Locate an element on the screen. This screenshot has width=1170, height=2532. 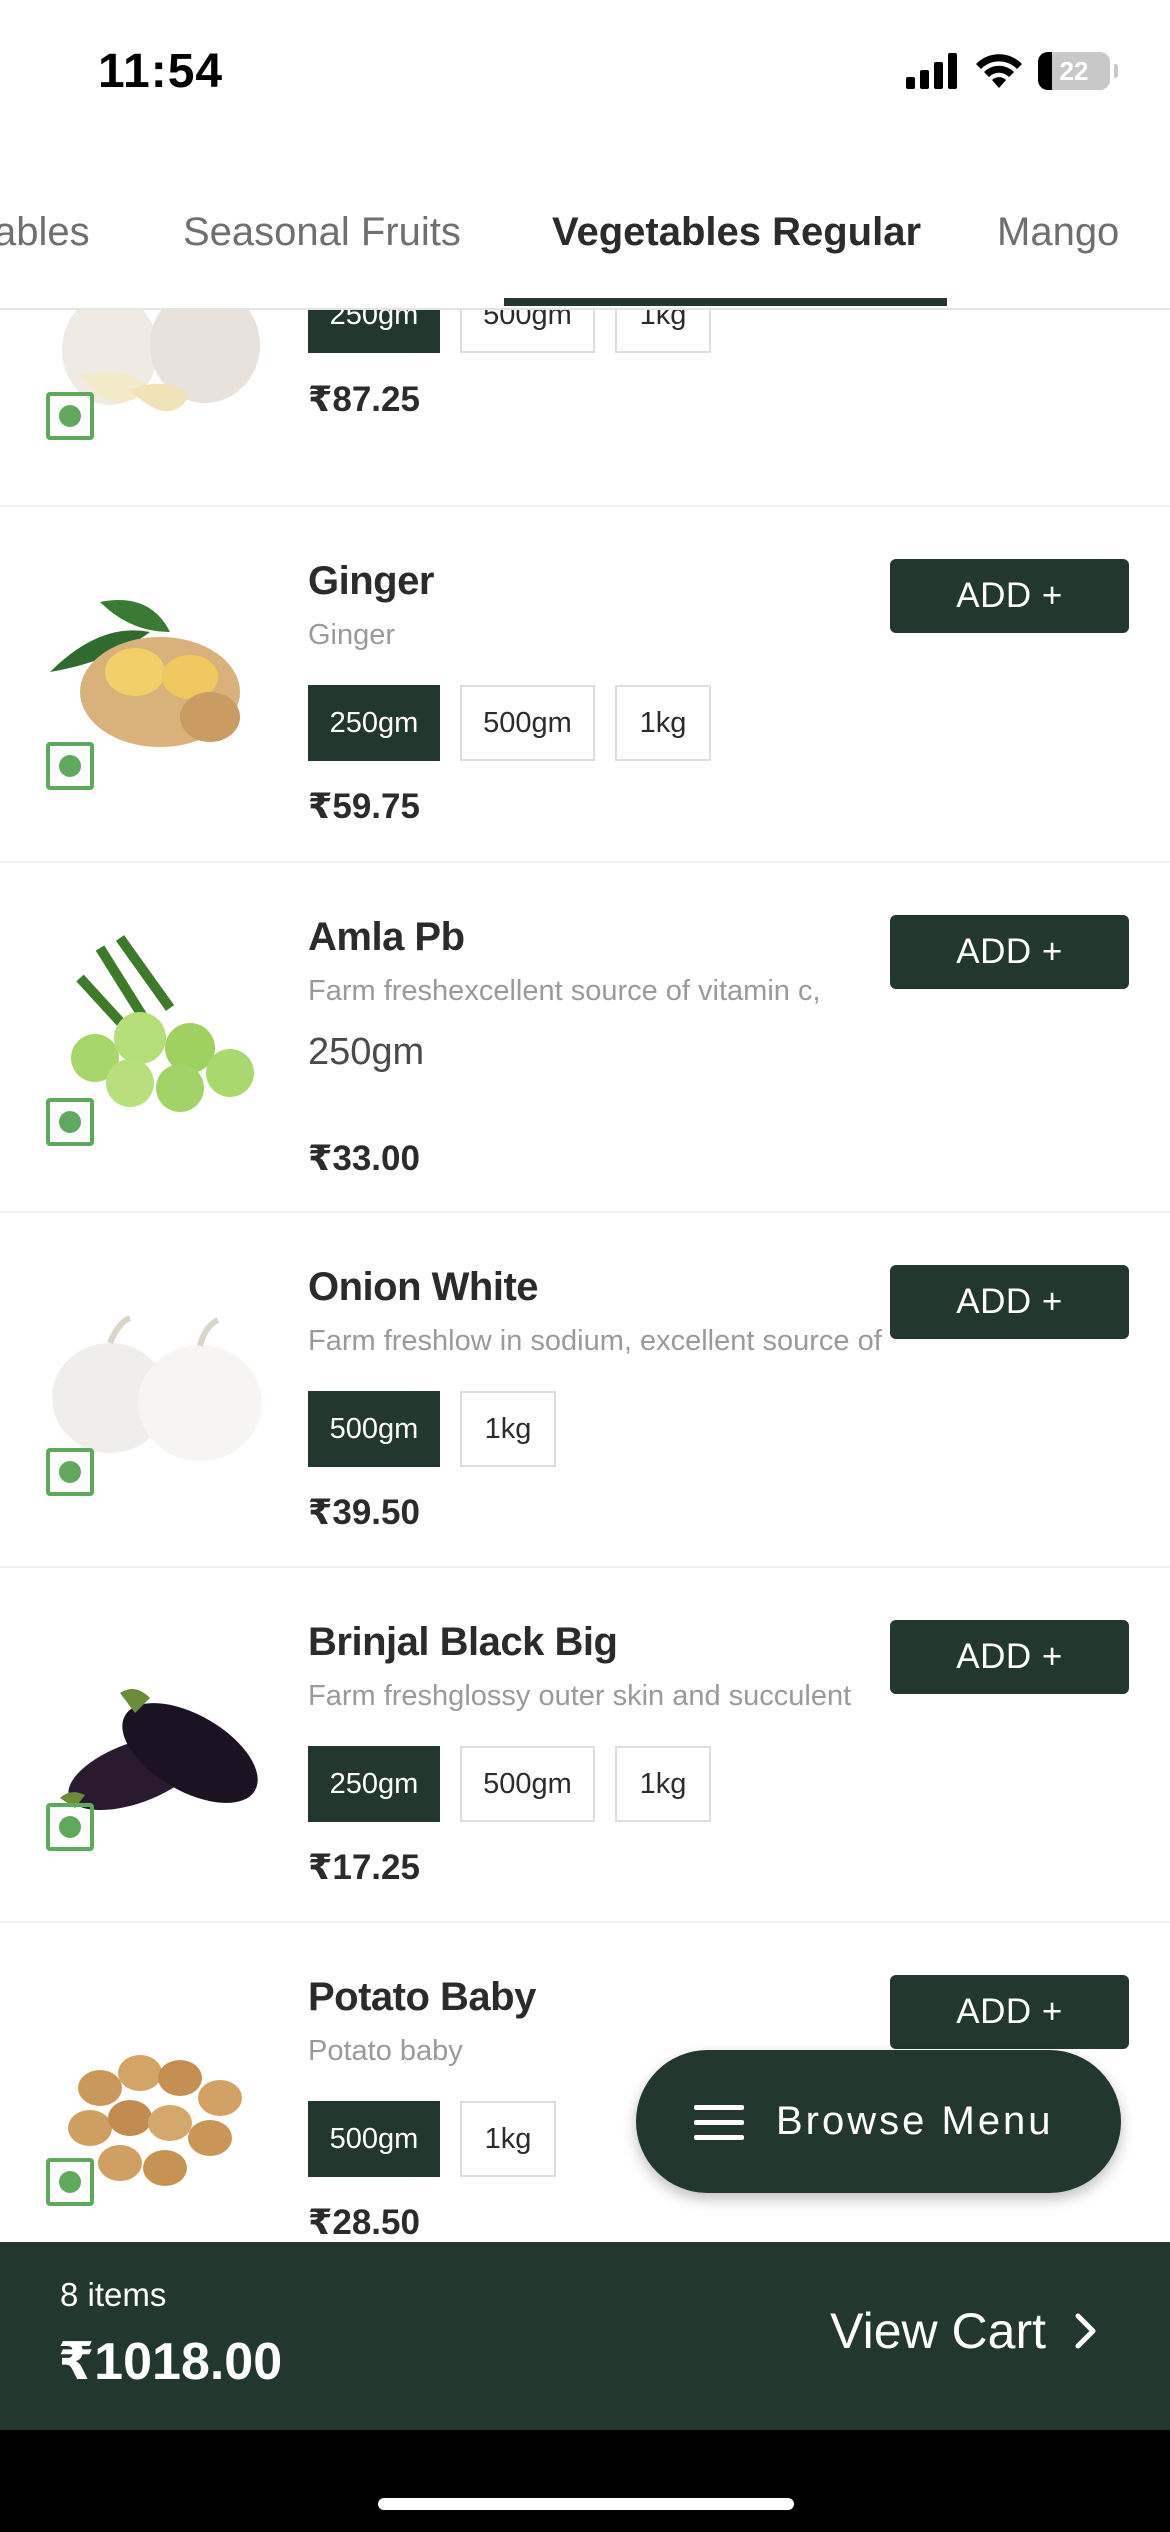
cart-total: ₹1018.00 is located at coordinates (170, 2362).